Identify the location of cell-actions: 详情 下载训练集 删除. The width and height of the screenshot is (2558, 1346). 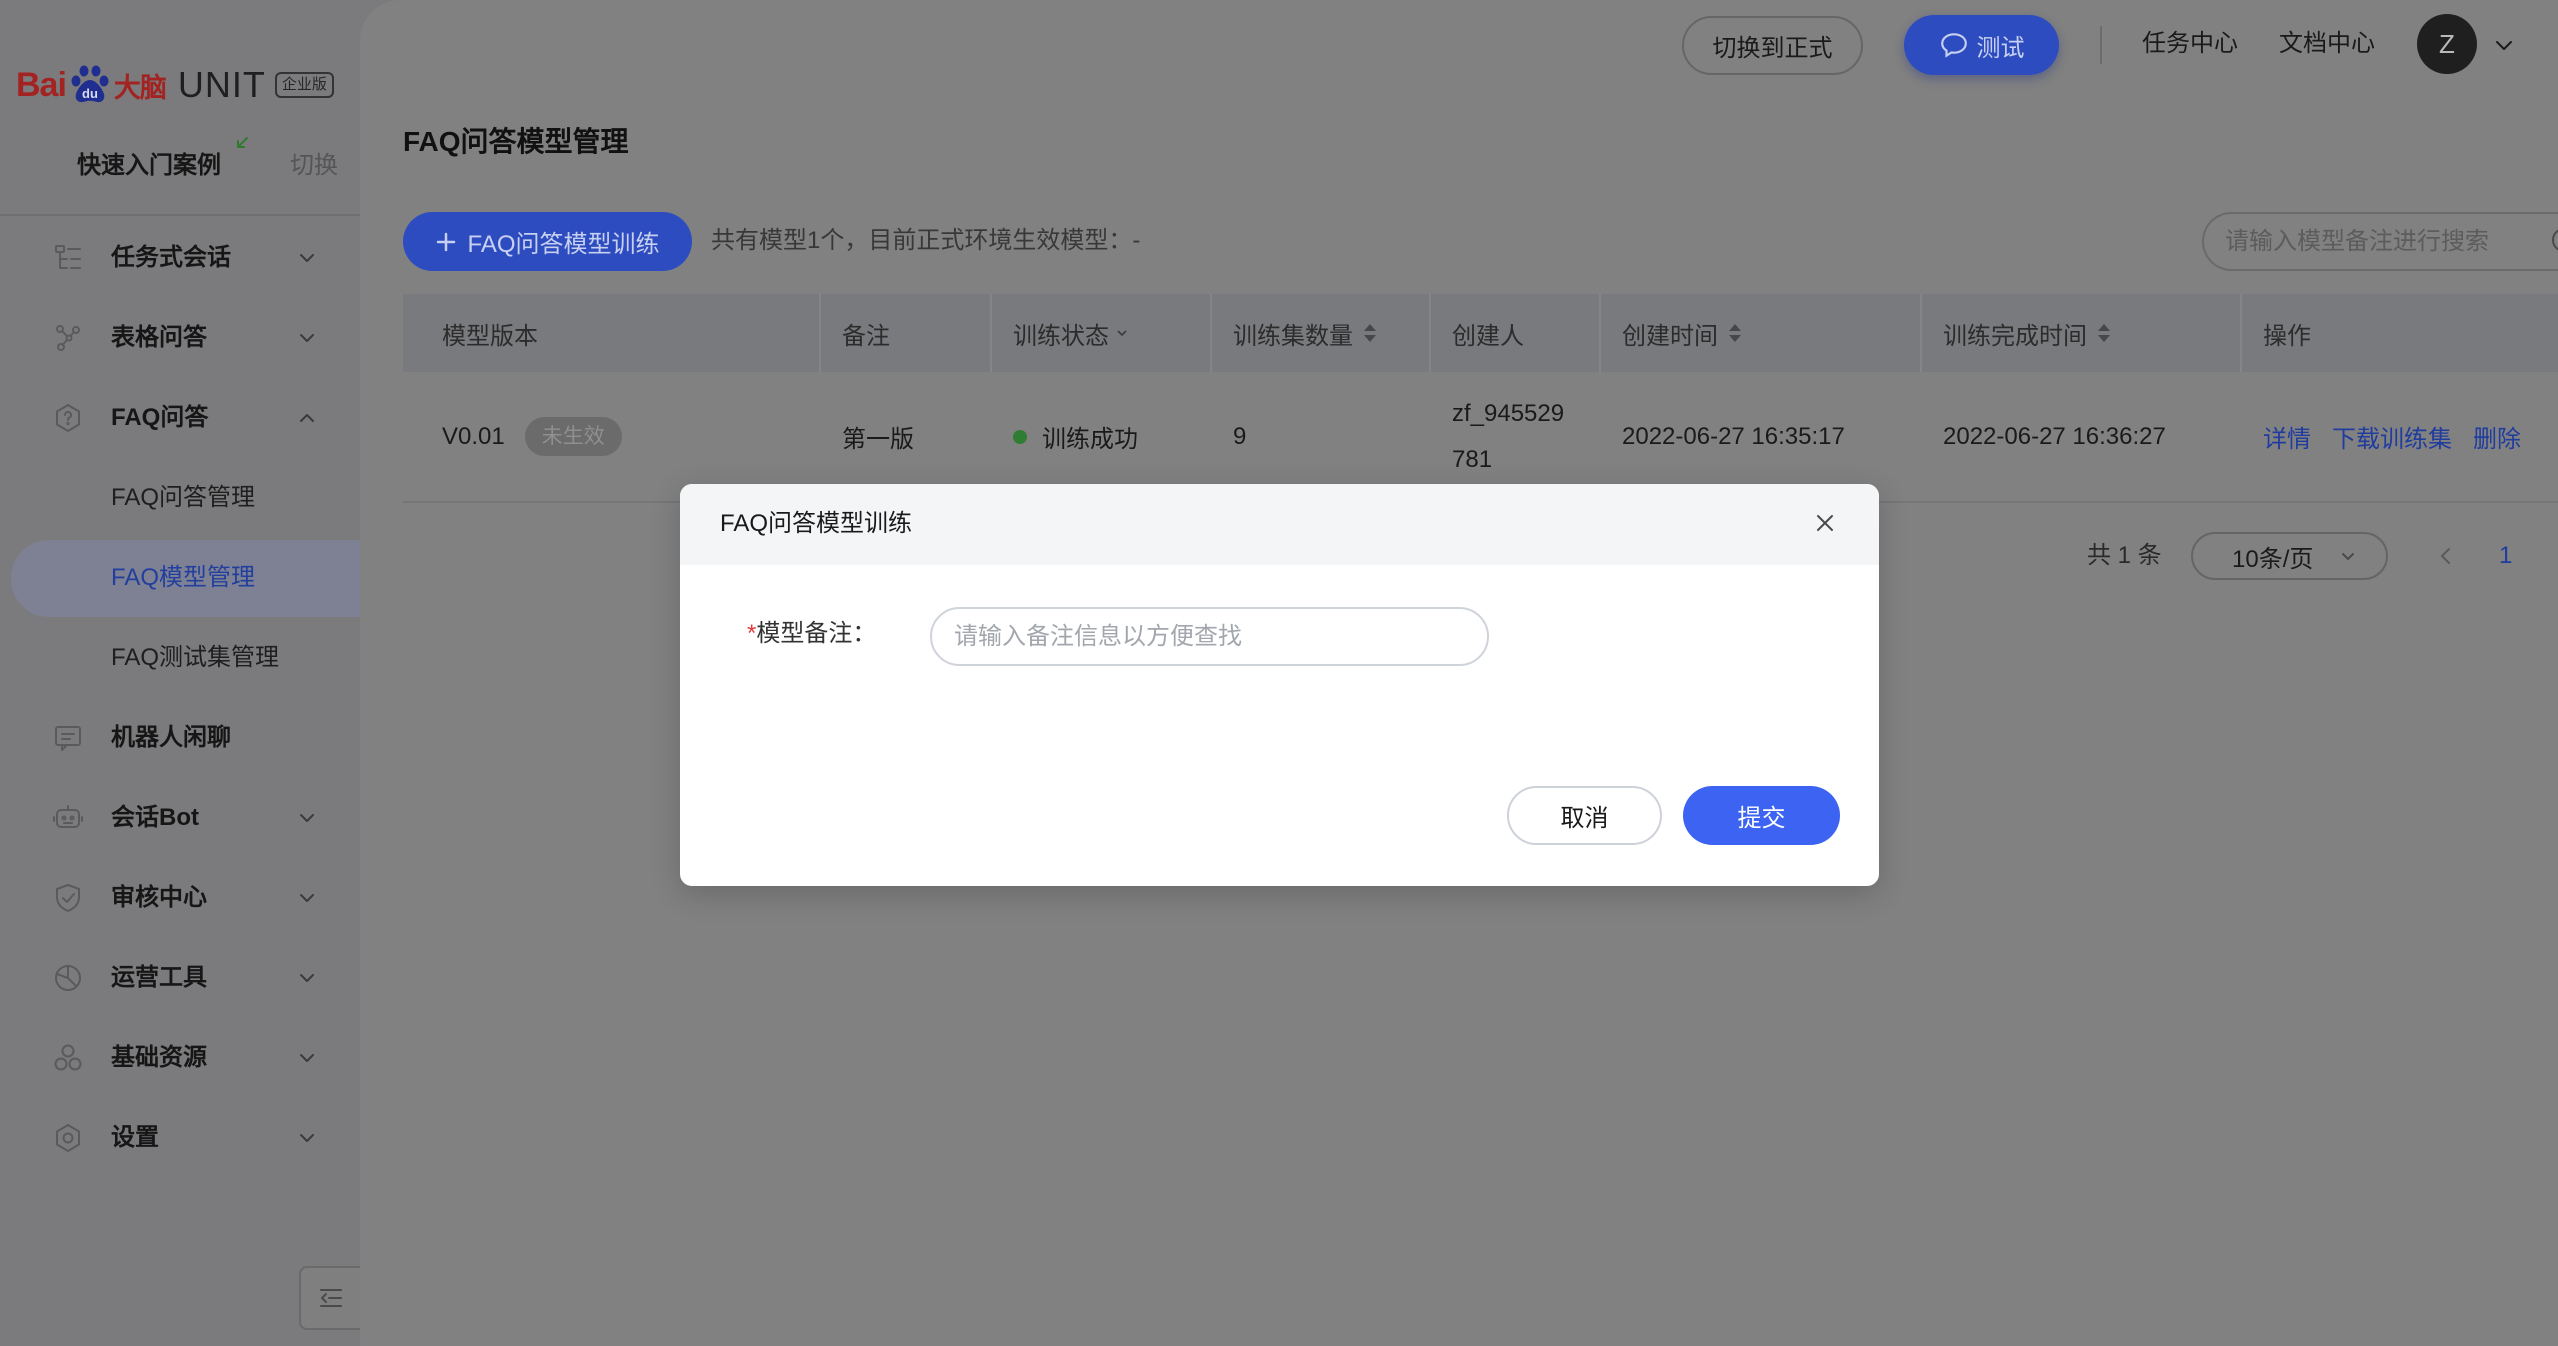
(2399, 437).